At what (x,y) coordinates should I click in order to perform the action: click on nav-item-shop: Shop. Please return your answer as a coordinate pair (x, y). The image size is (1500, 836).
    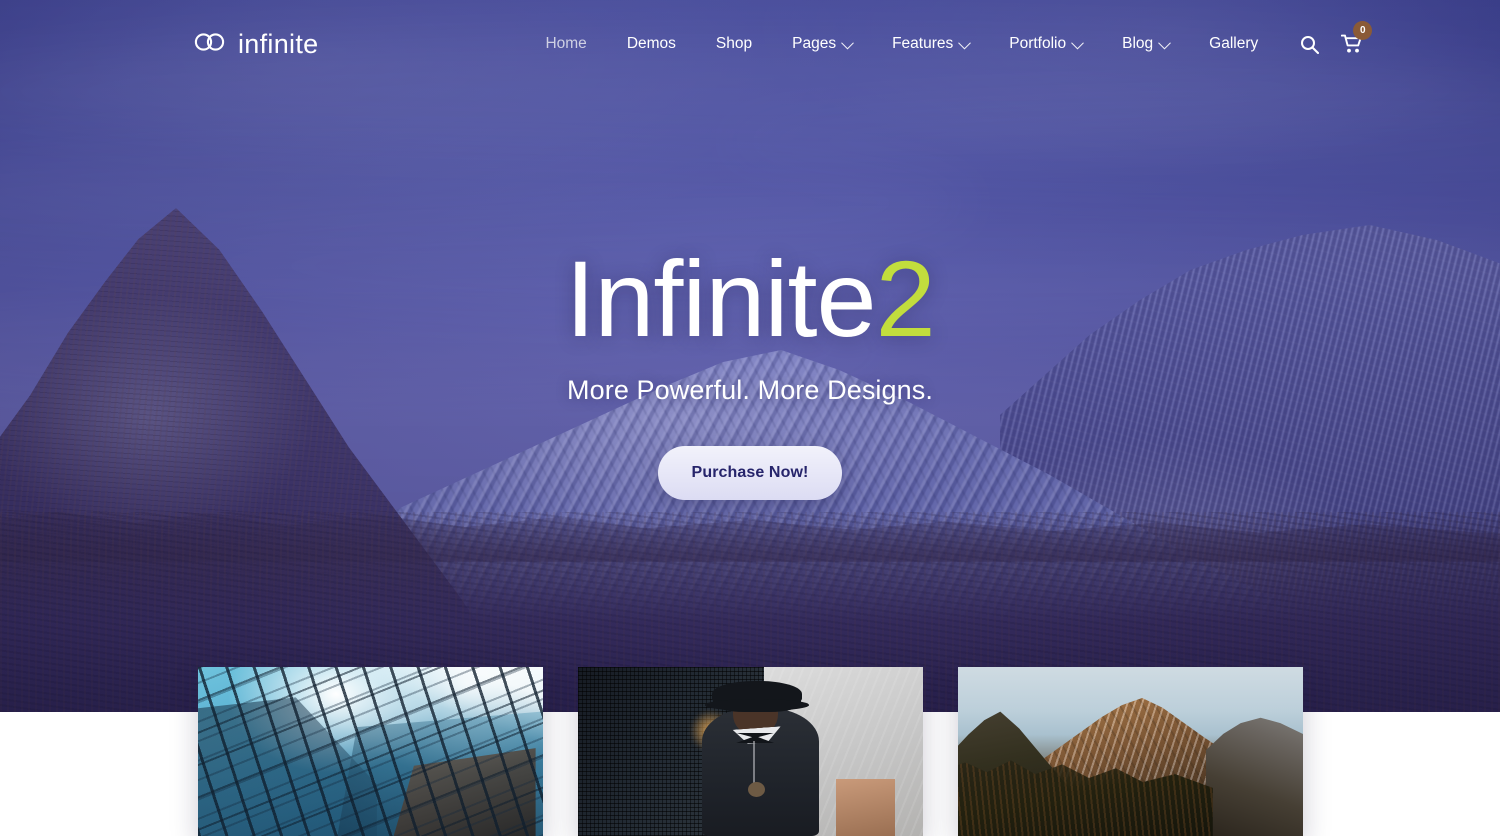
    Looking at the image, I should click on (734, 44).